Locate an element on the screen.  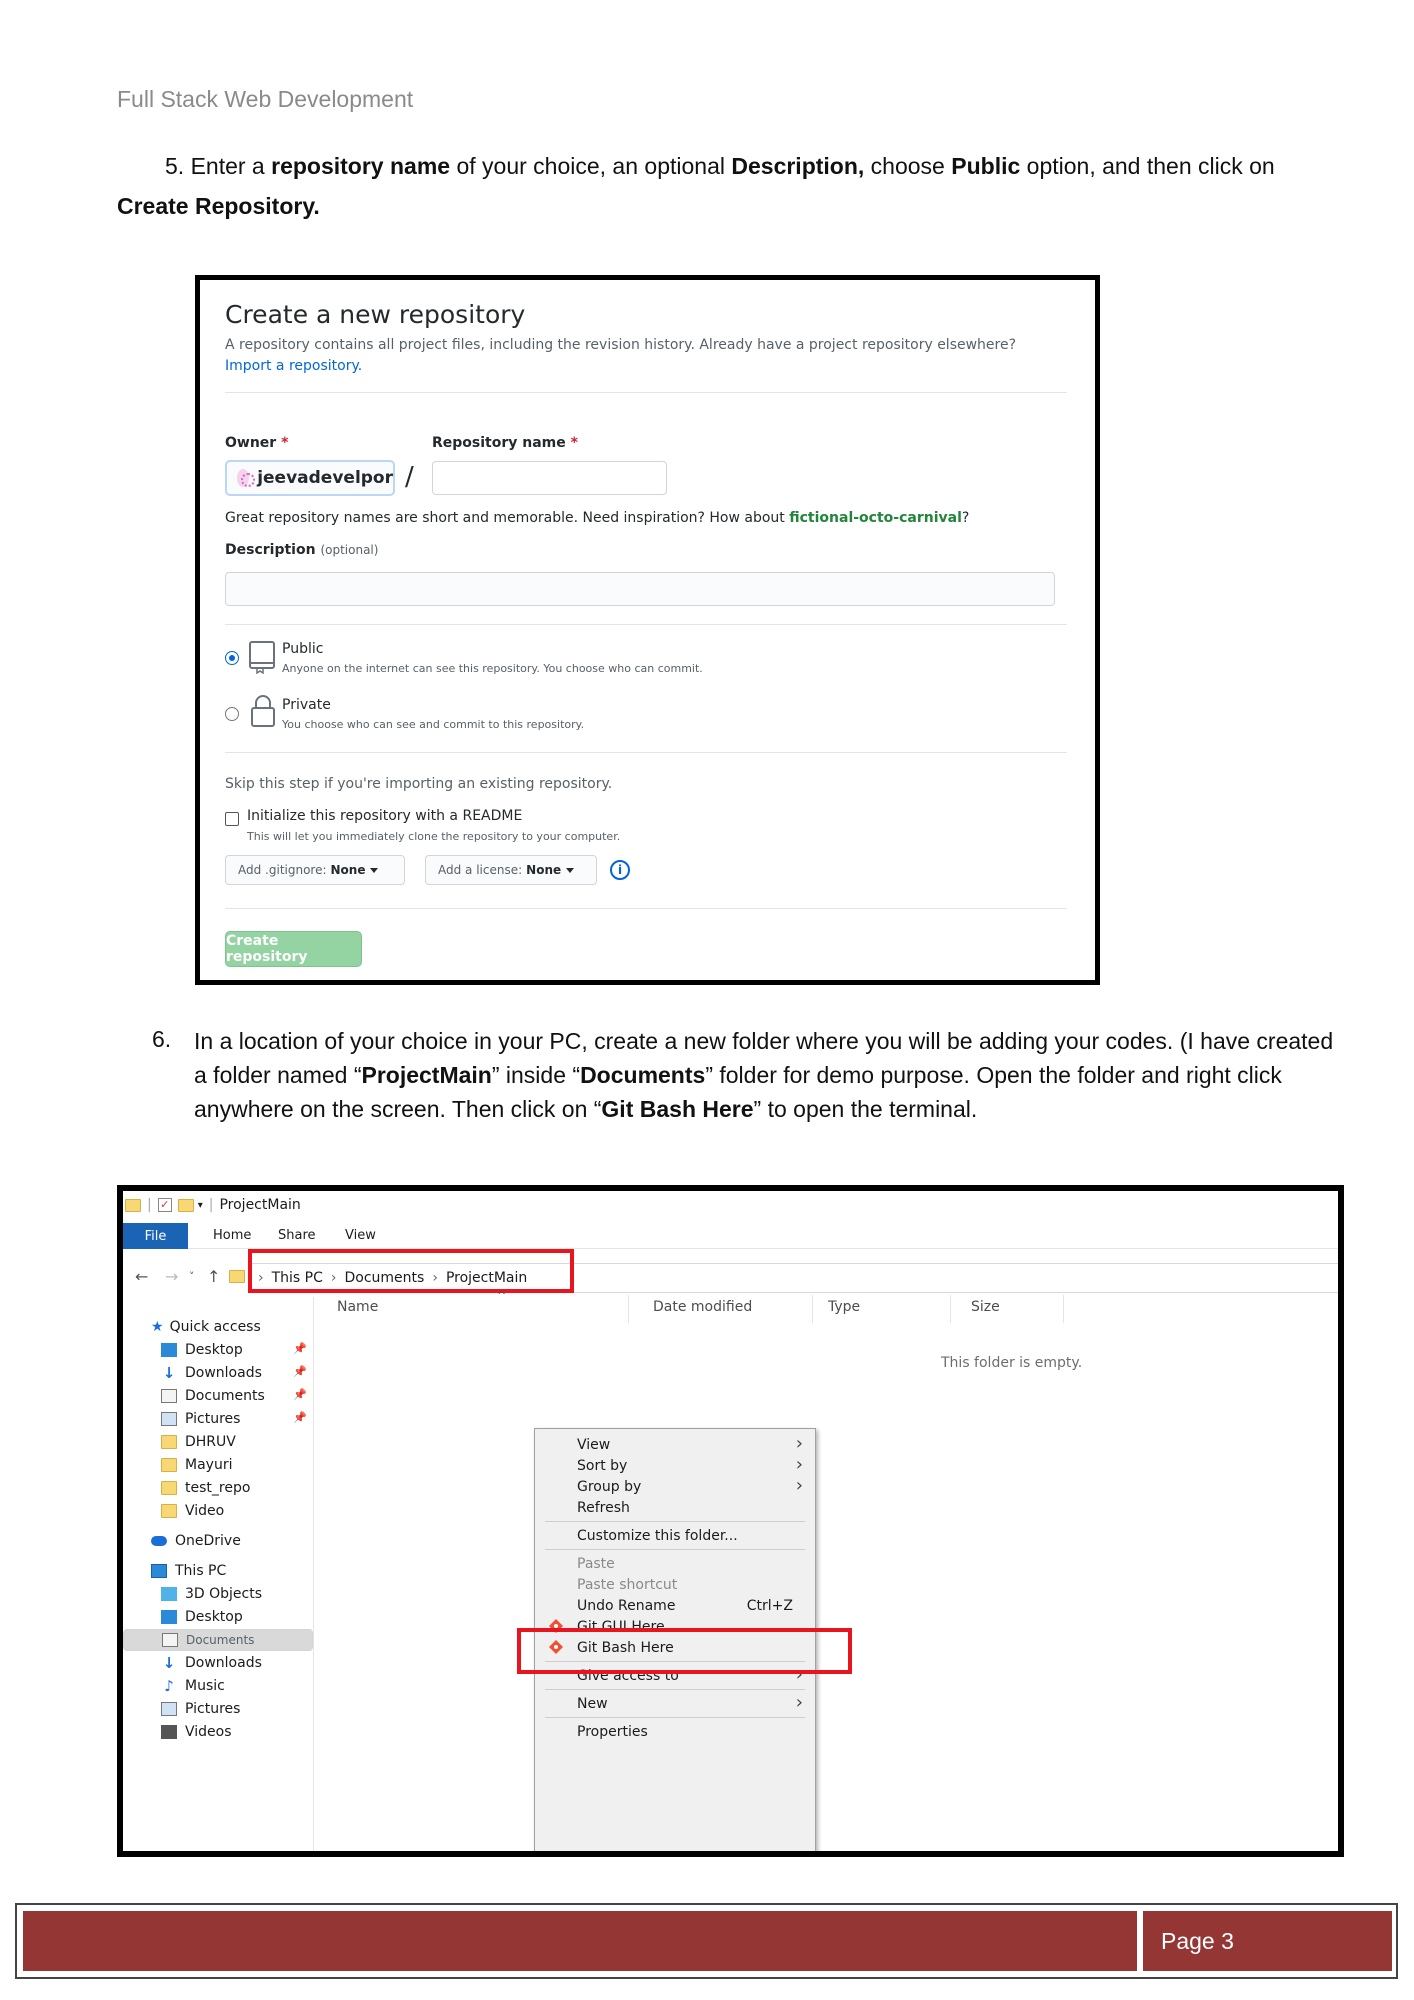
tab-file: File is located at coordinates (155, 1236).